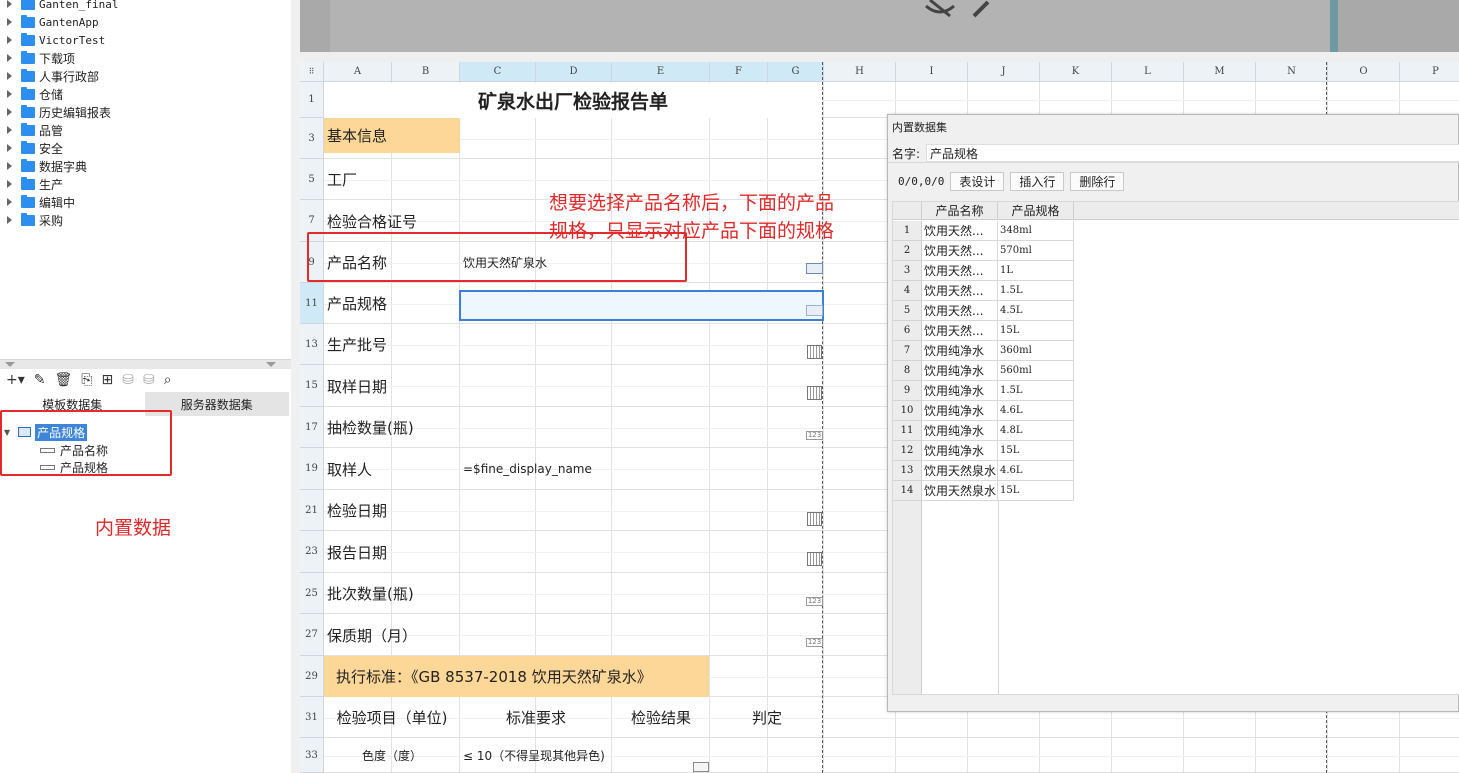 The width and height of the screenshot is (1459, 773). I want to click on folder-item: 历史编辑报表, so click(58, 112).